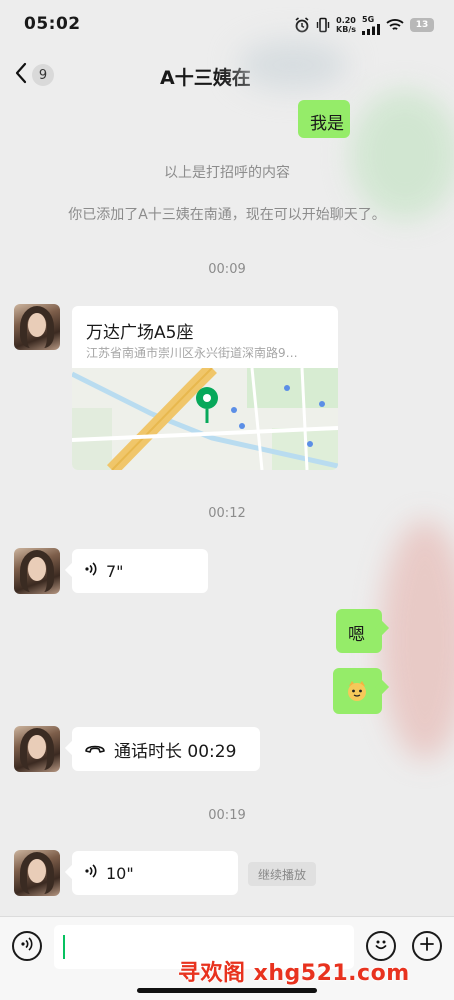 Image resolution: width=454 pixels, height=1000 pixels. What do you see at coordinates (395, 25) in the screenshot?
I see `wifi-icon` at bounding box center [395, 25].